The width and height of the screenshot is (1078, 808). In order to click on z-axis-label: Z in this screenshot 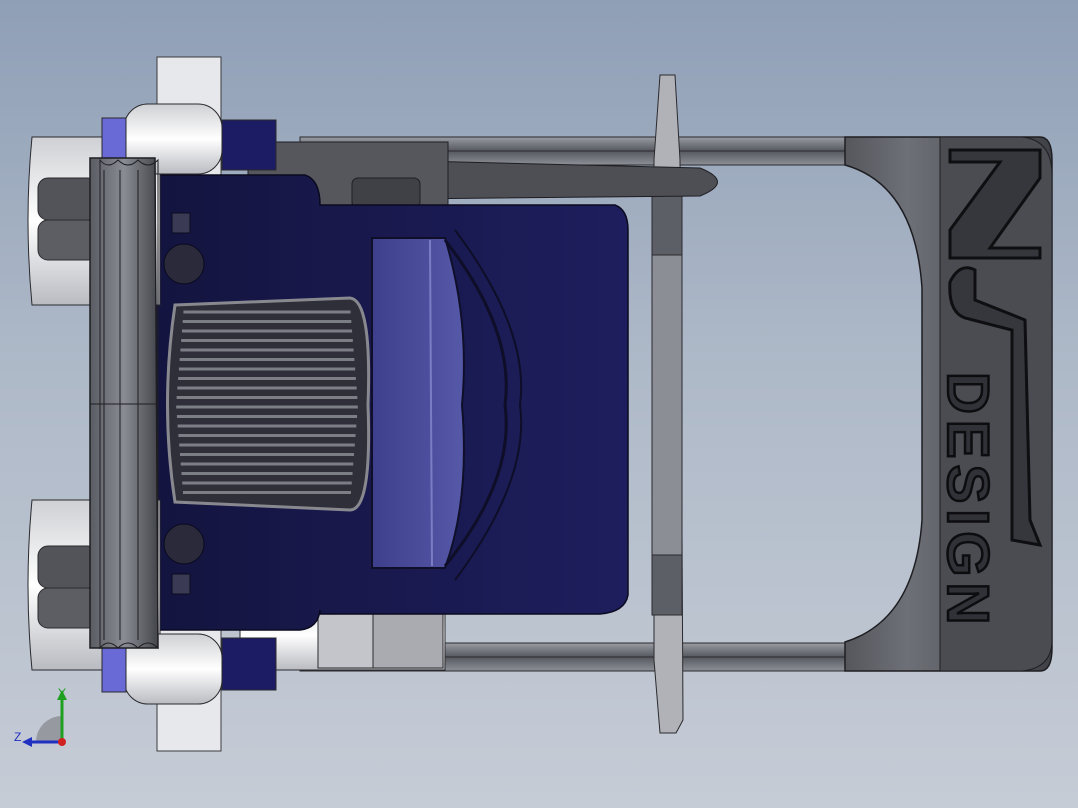, I will do `click(18, 737)`.